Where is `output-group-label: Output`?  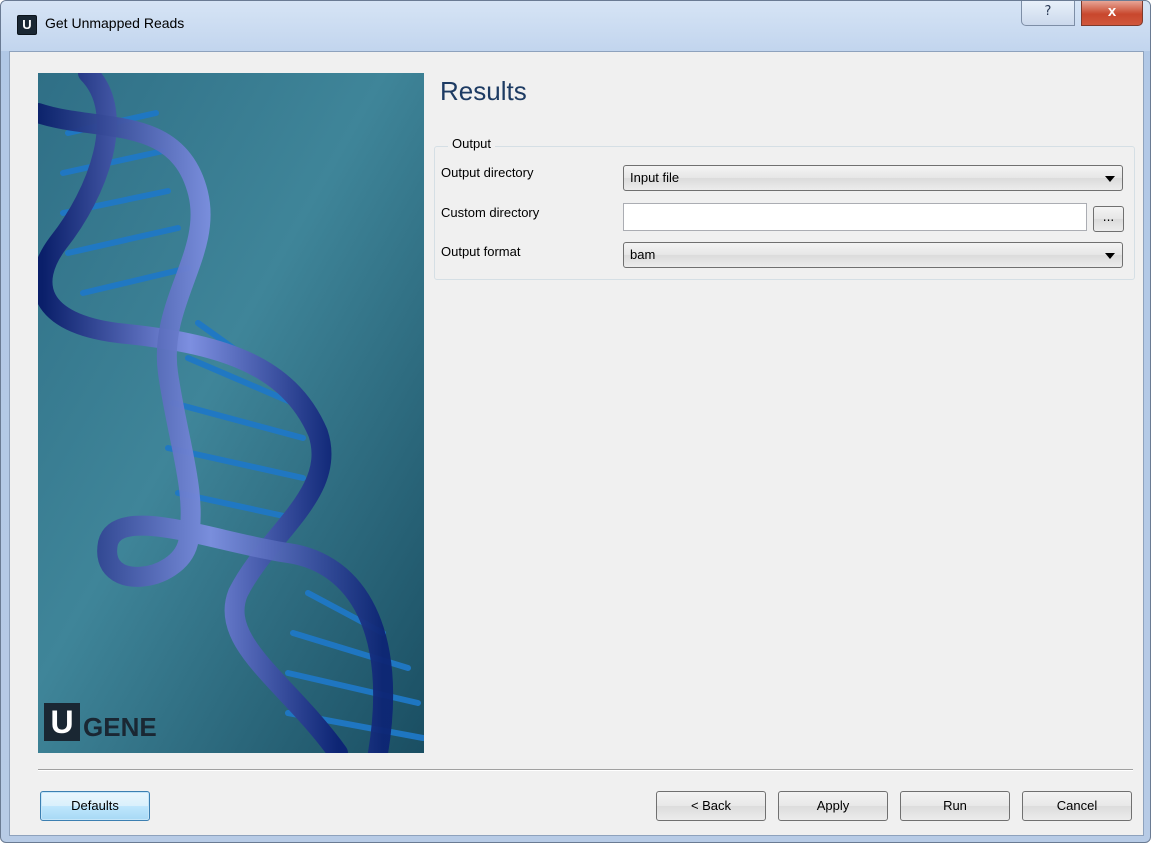
output-group-label: Output is located at coordinates (472, 143).